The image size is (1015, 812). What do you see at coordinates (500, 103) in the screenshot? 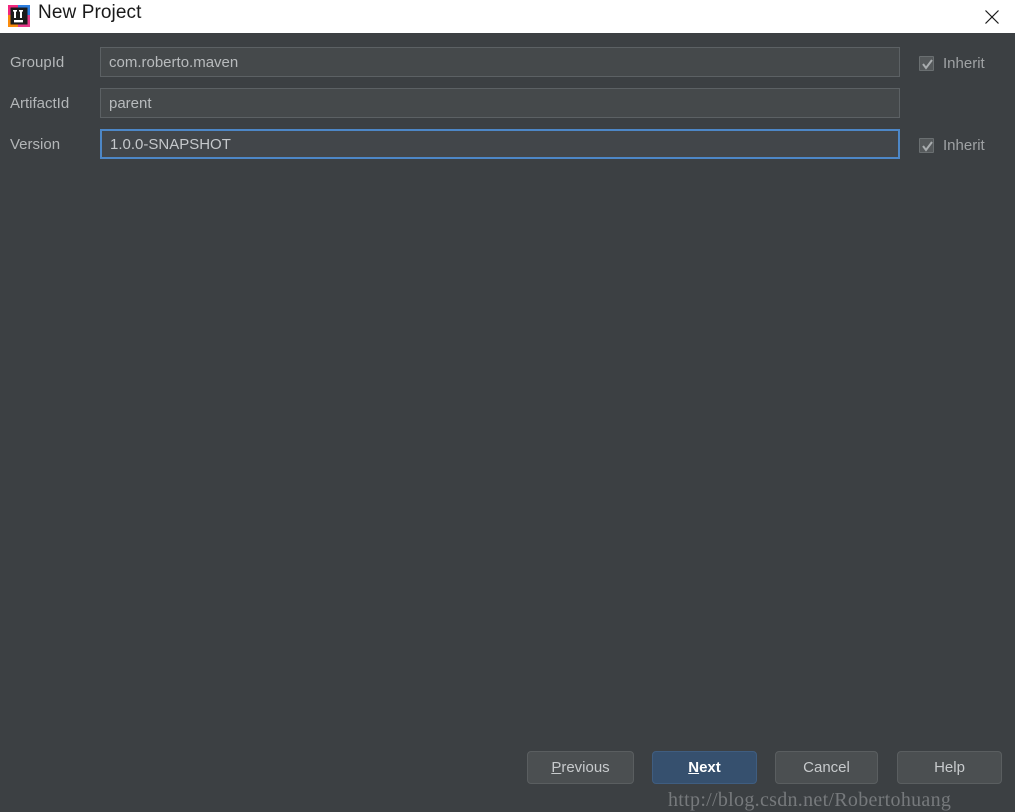
I see `artifactid-input` at bounding box center [500, 103].